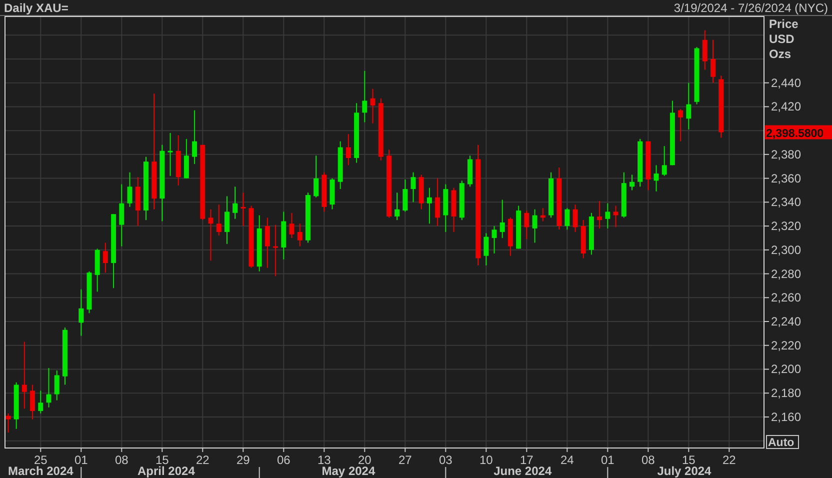  What do you see at coordinates (786, 83) in the screenshot?
I see `y-tick-label: 2,440` at bounding box center [786, 83].